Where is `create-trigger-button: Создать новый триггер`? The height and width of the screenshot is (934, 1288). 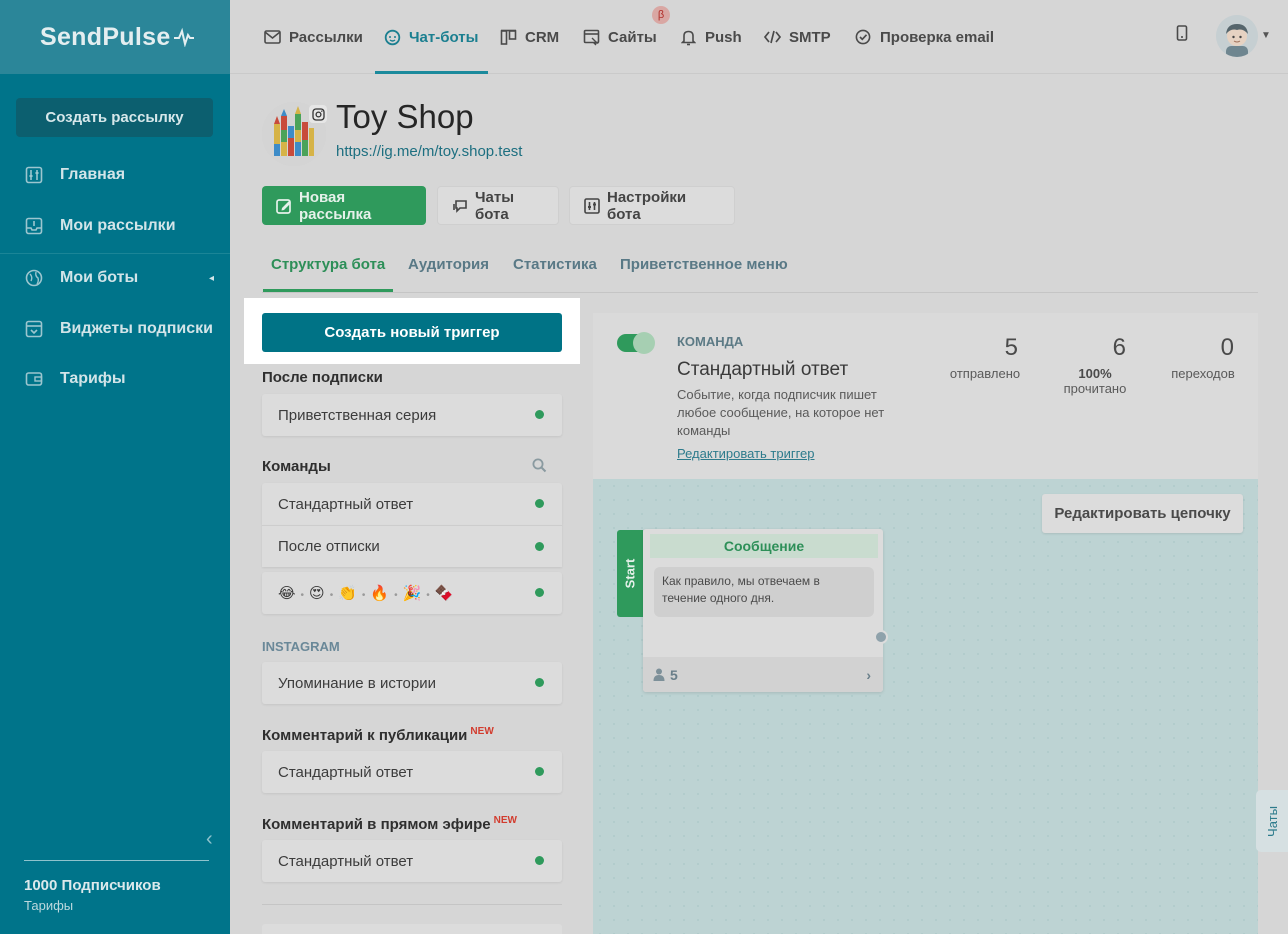 create-trigger-button: Создать новый триггер is located at coordinates (412, 332).